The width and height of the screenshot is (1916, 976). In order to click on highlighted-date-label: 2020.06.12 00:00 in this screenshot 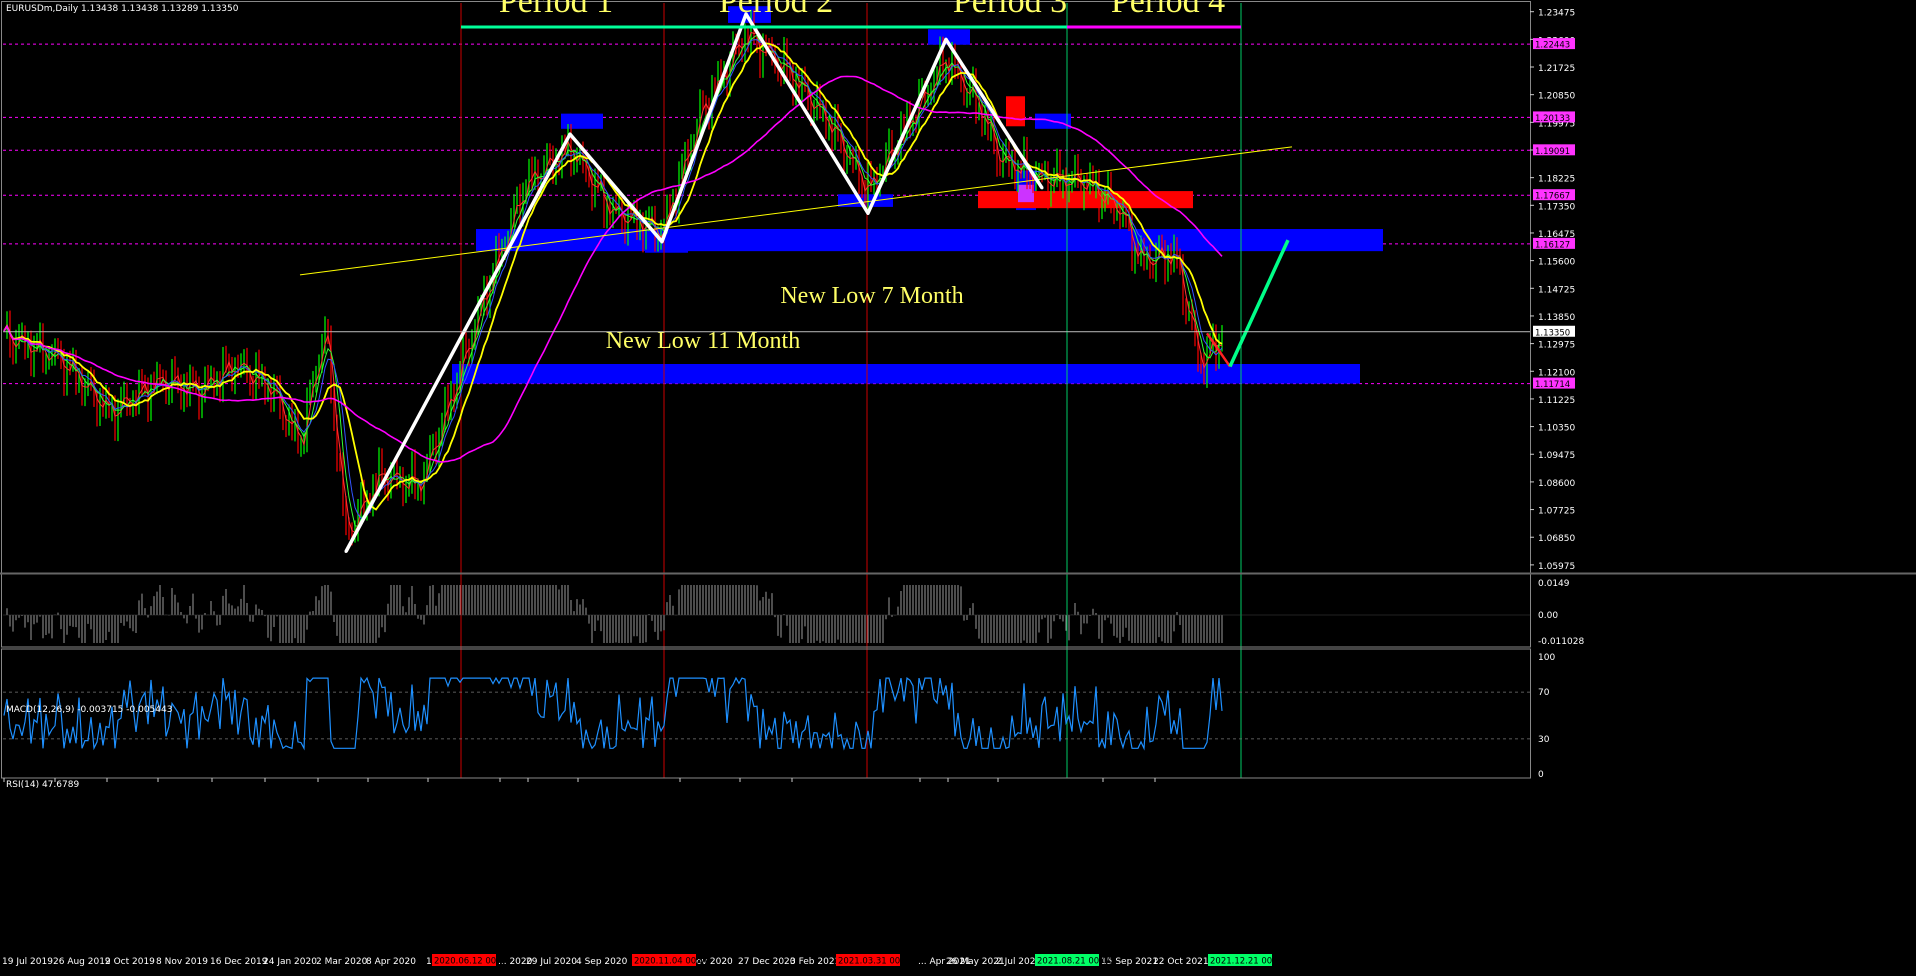, I will do `click(472, 962)`.